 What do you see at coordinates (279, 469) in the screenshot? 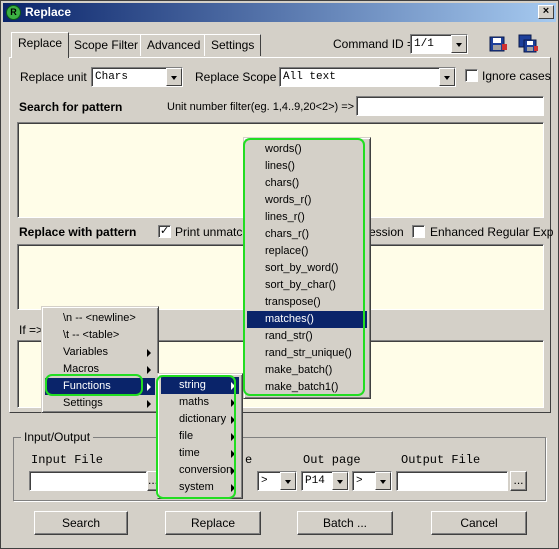
I see `input-output-group` at bounding box center [279, 469].